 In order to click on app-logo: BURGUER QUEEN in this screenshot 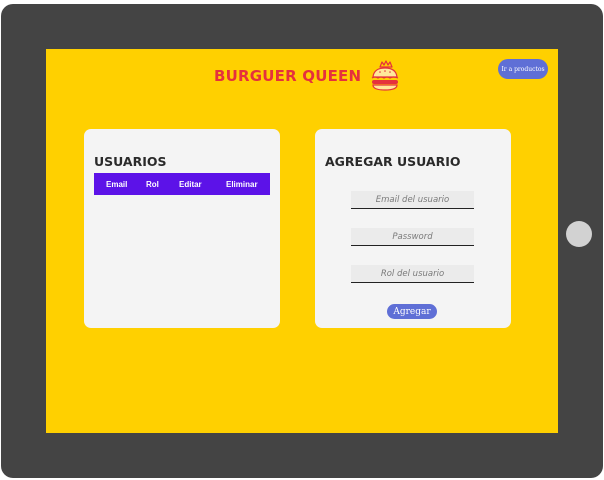, I will do `click(307, 76)`.